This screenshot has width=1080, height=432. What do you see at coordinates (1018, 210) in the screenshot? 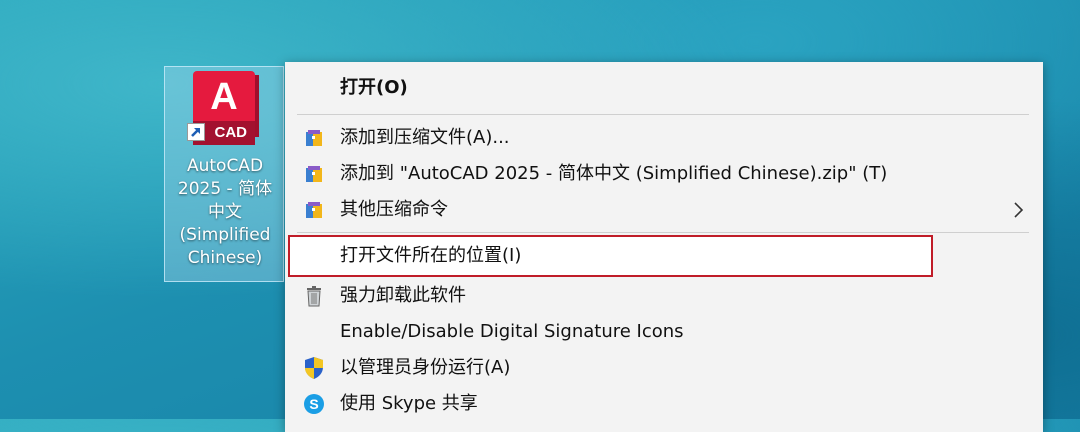
I see `chevron-right-icon` at bounding box center [1018, 210].